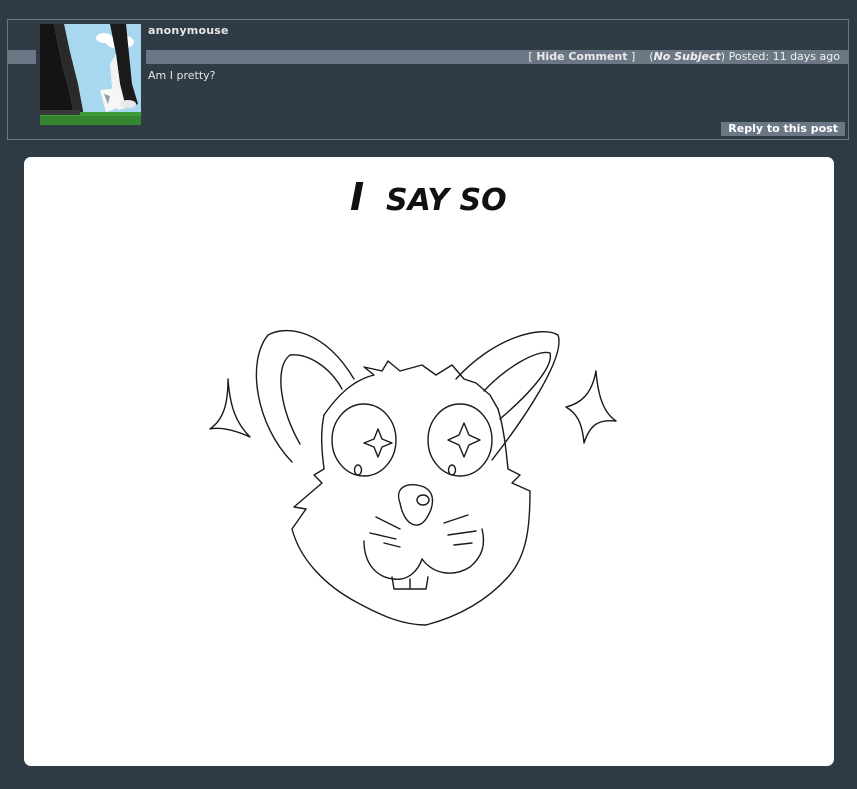  What do you see at coordinates (359, 520) in the screenshot?
I see `left-jaw` at bounding box center [359, 520].